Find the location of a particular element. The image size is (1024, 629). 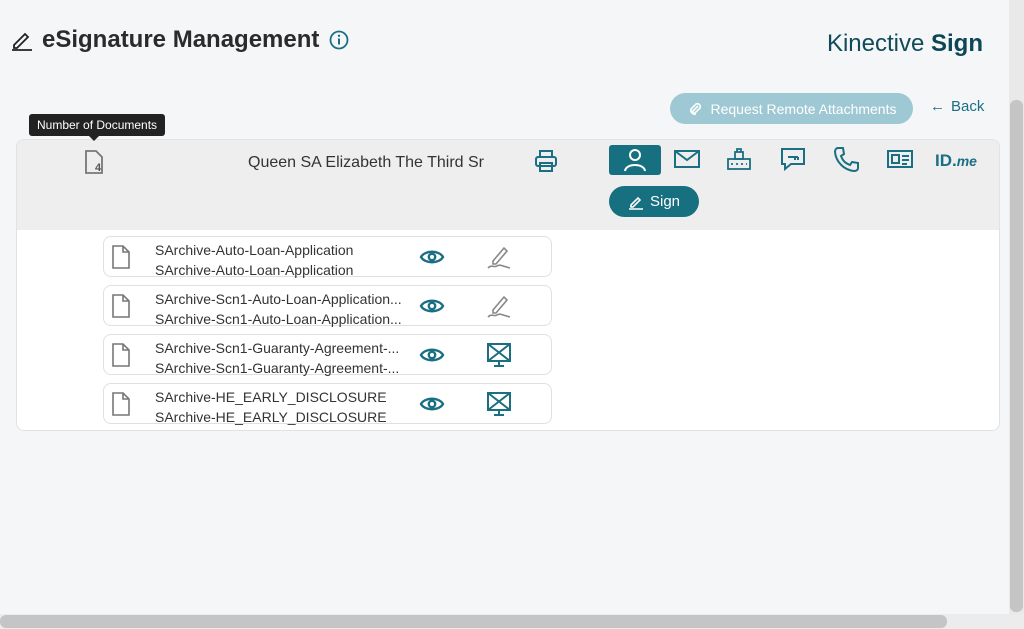

idme-icon: ID.me is located at coordinates (956, 161).